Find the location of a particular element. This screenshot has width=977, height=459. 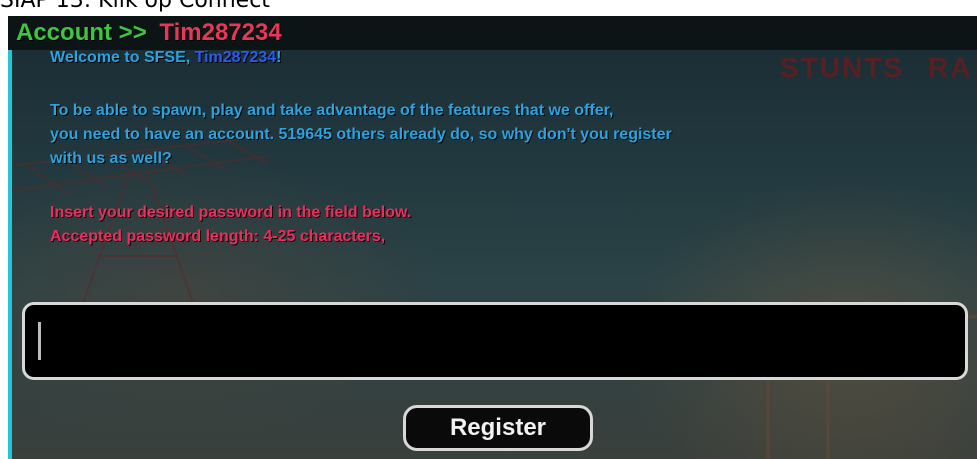

welcome-suffix: ! is located at coordinates (279, 57).